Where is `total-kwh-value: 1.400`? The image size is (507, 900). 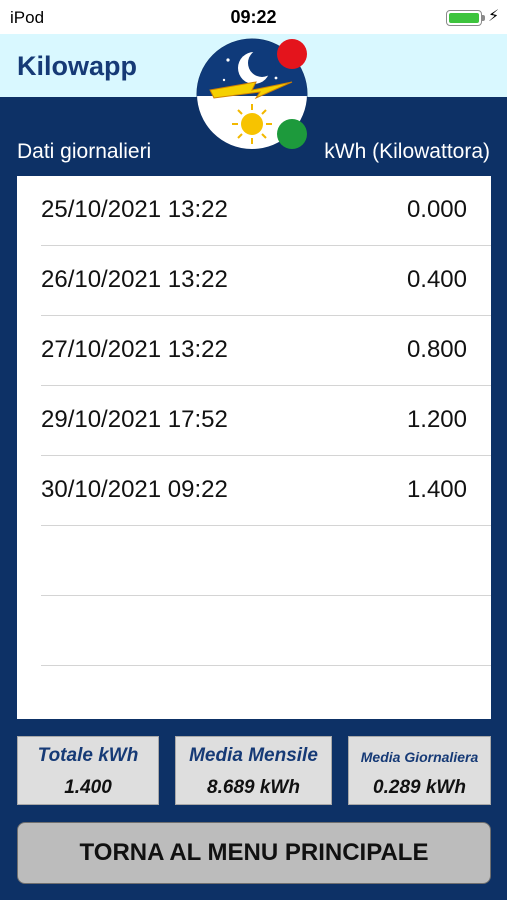
total-kwh-value: 1.400 is located at coordinates (88, 787).